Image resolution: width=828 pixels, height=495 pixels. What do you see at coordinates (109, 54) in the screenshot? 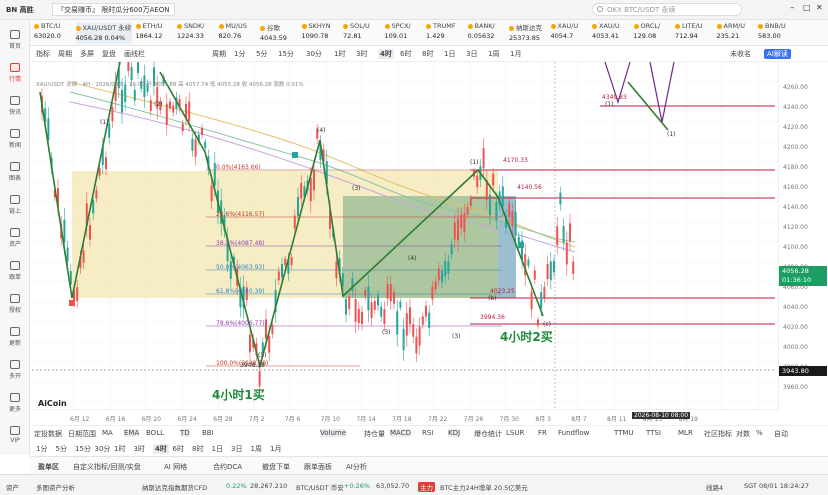
I see `toolbar-item-3: 复盘` at bounding box center [109, 54].